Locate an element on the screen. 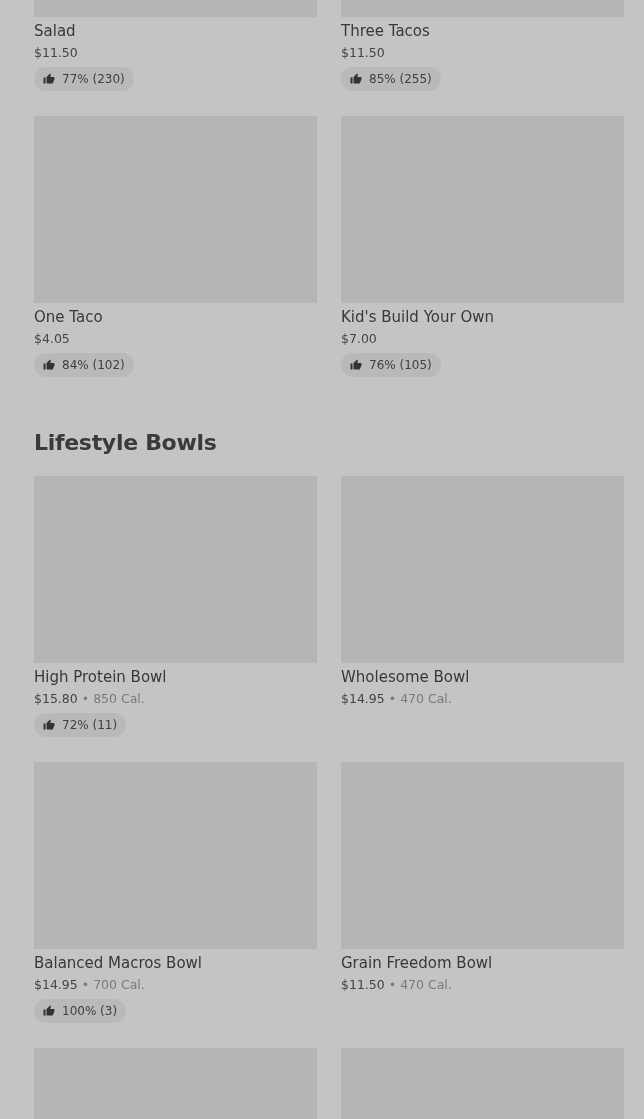 The height and width of the screenshot is (1119, 644). item-price: $4.05 is located at coordinates (52, 339).